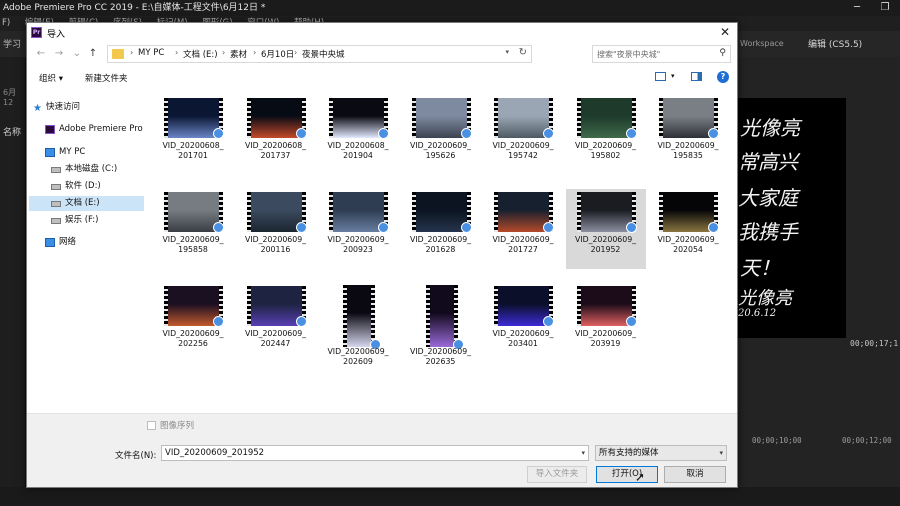  What do you see at coordinates (696, 76) in the screenshot?
I see `preview-pane-icon` at bounding box center [696, 76].